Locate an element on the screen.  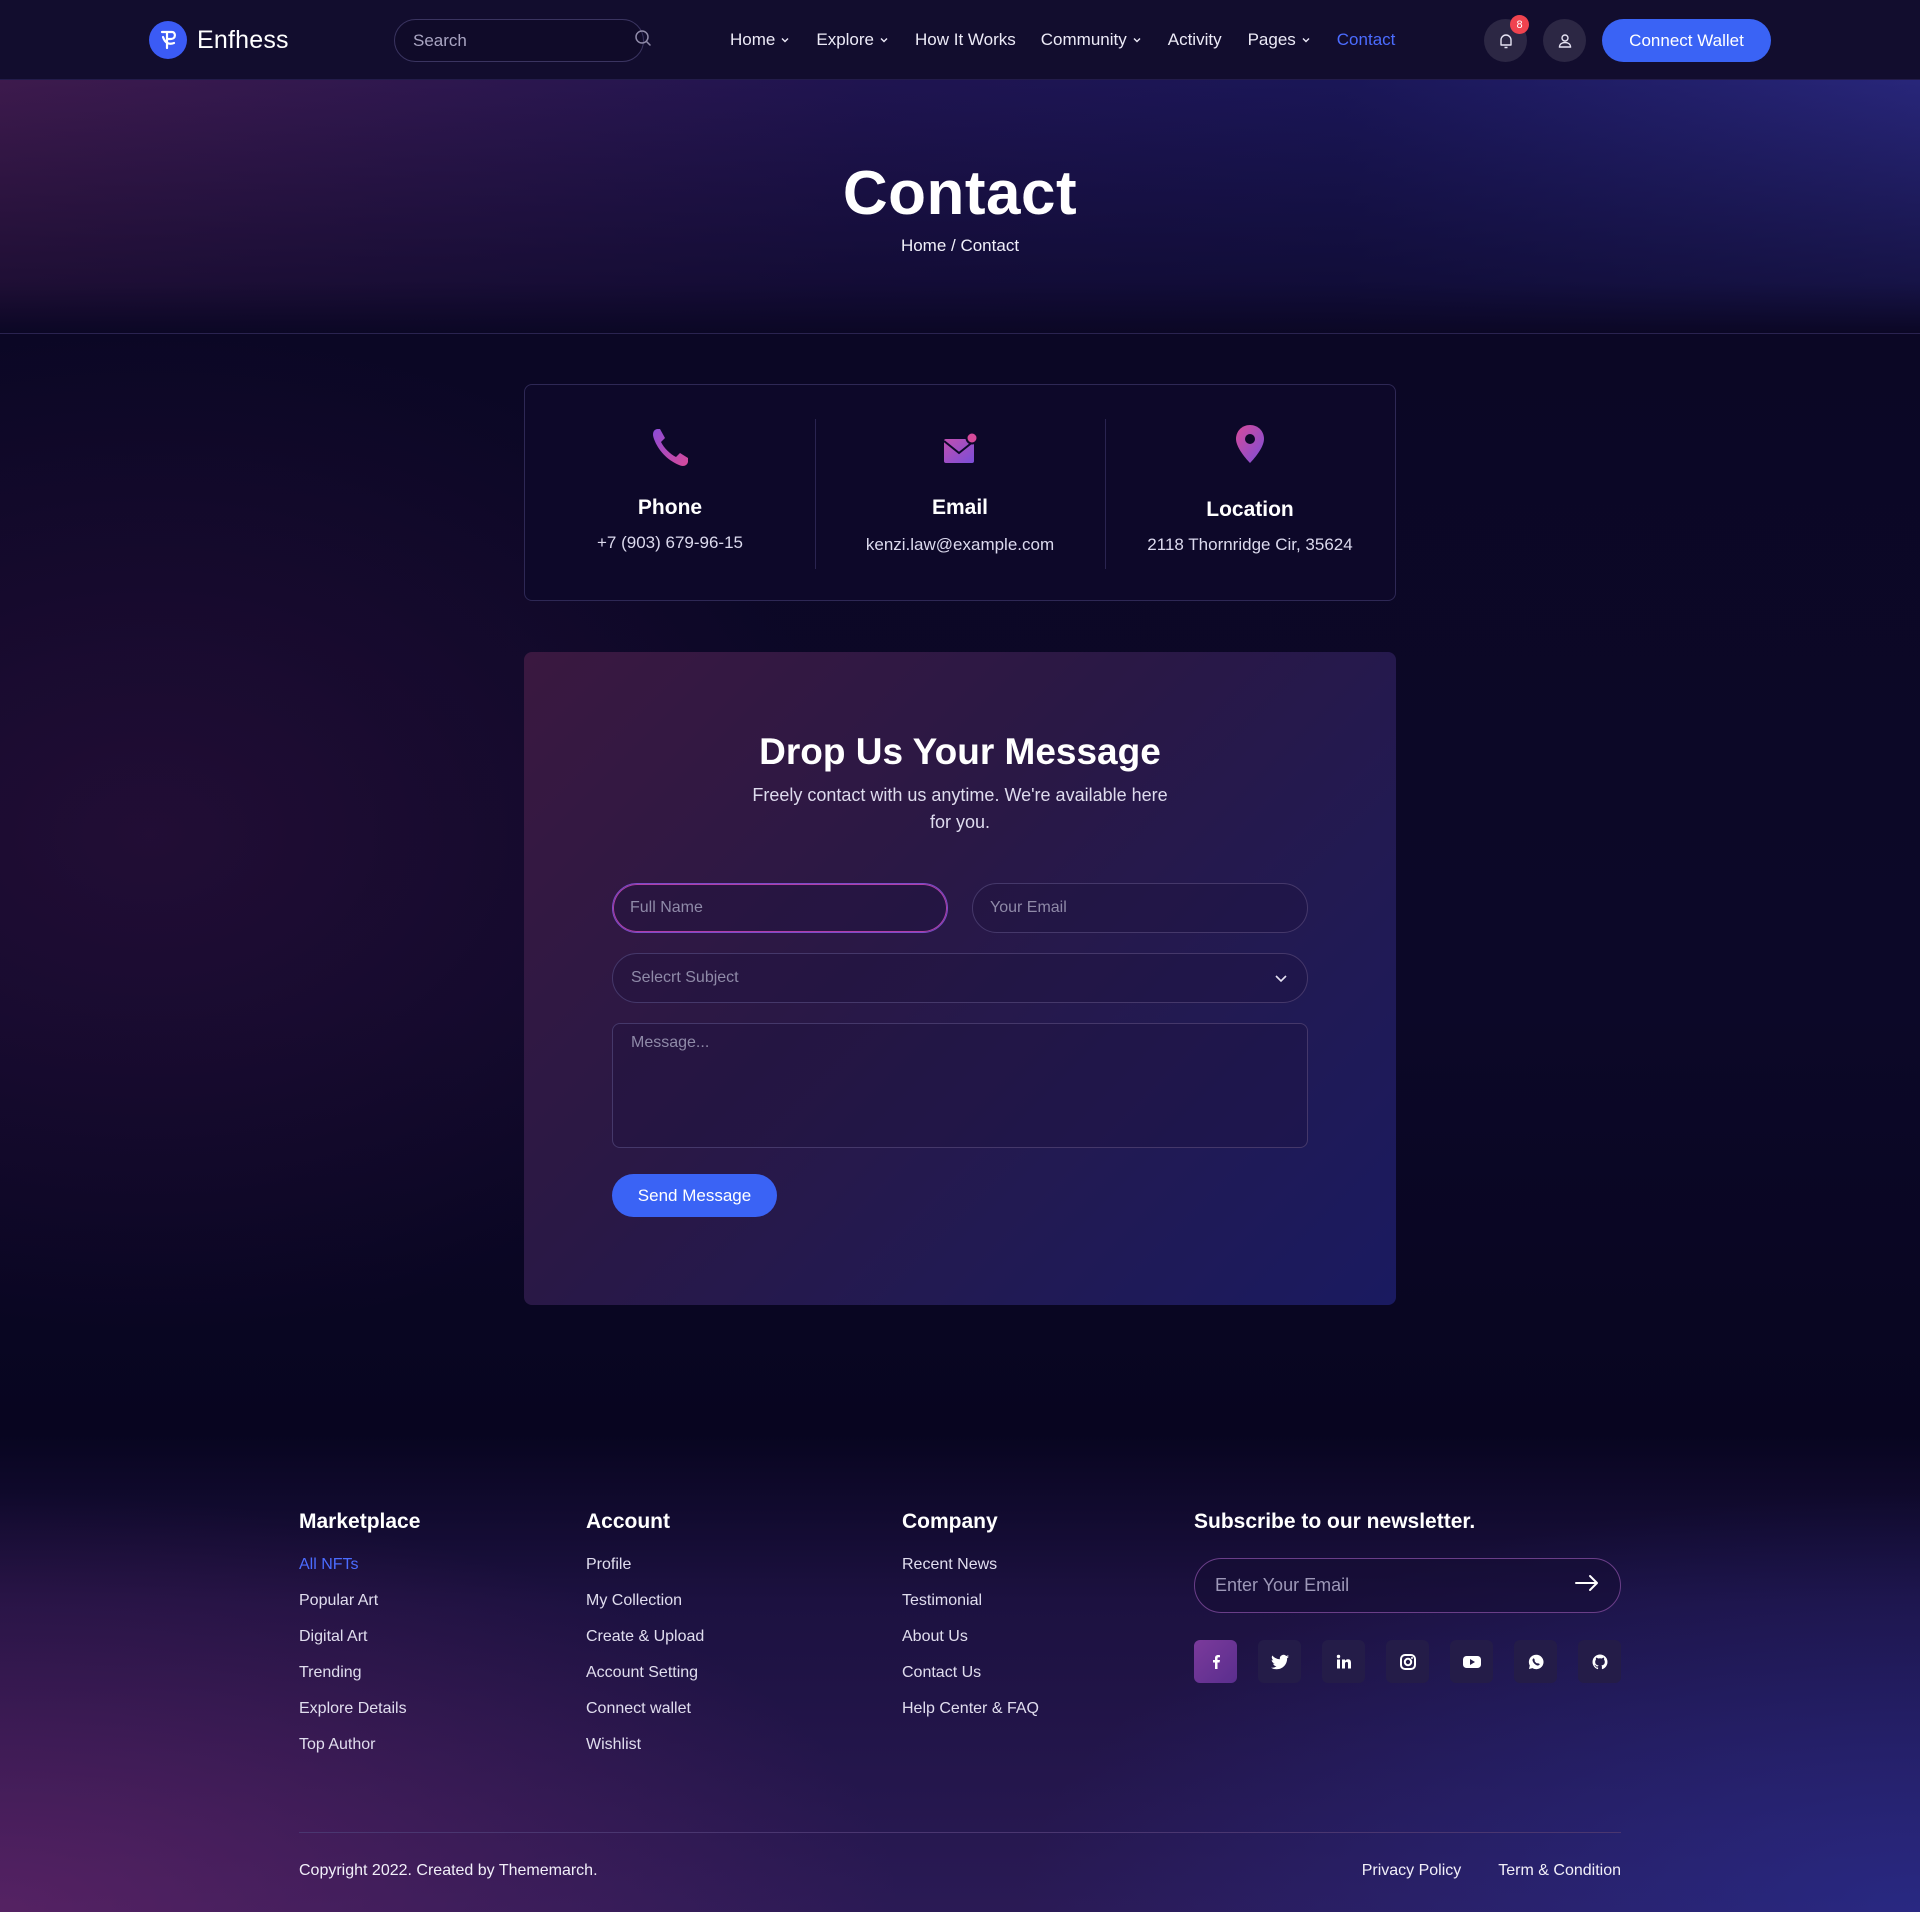
nav-explore-label: Explore is located at coordinates (845, 39).